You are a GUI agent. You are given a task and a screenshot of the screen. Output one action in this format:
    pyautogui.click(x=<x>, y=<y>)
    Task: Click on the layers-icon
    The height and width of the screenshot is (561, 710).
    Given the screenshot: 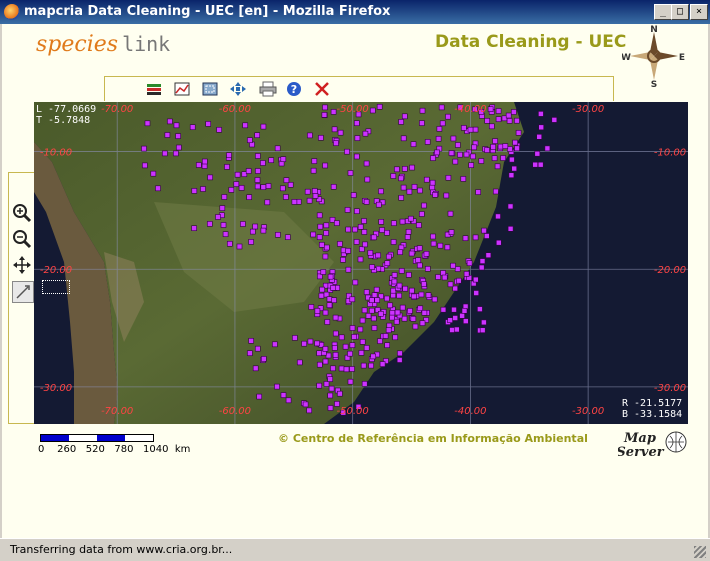 What is the action you would take?
    pyautogui.click(x=154, y=89)
    